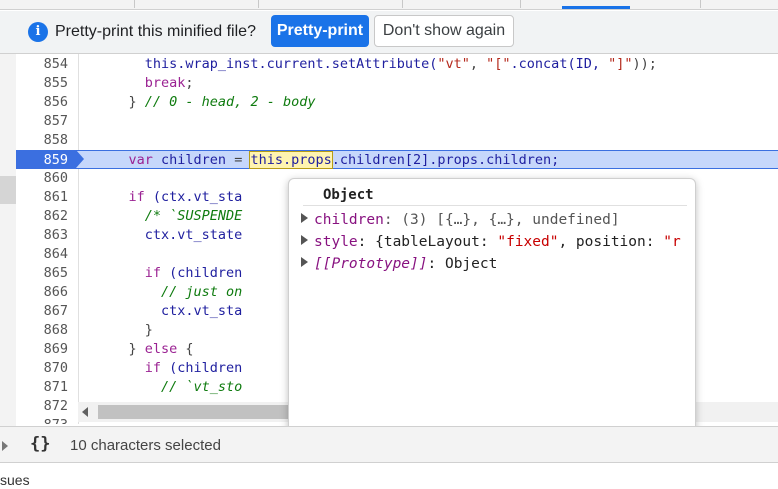  What do you see at coordinates (42, 64) in the screenshot?
I see `line-number: 854` at bounding box center [42, 64].